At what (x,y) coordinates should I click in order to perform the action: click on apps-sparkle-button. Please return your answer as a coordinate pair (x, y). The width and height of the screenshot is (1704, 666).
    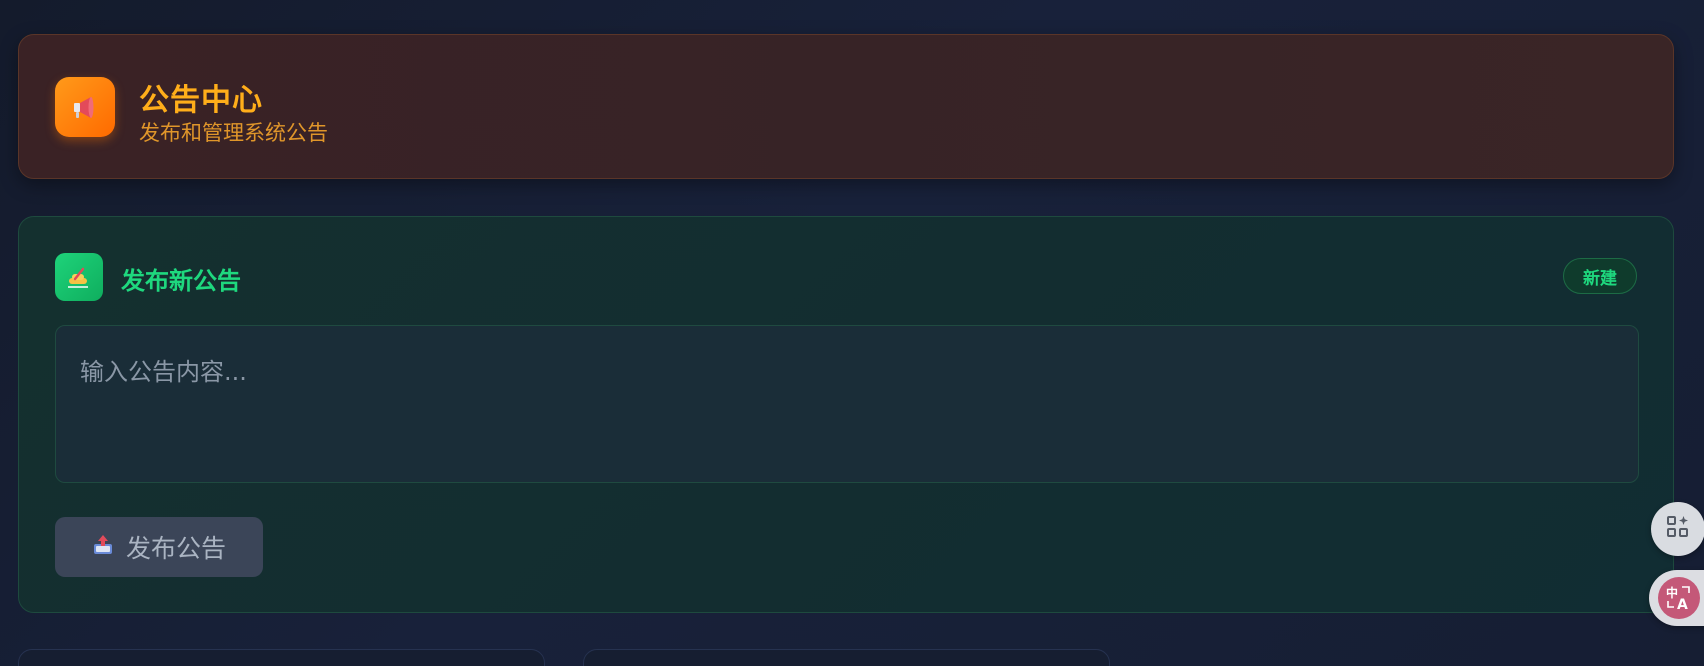
    Looking at the image, I should click on (1677, 529).